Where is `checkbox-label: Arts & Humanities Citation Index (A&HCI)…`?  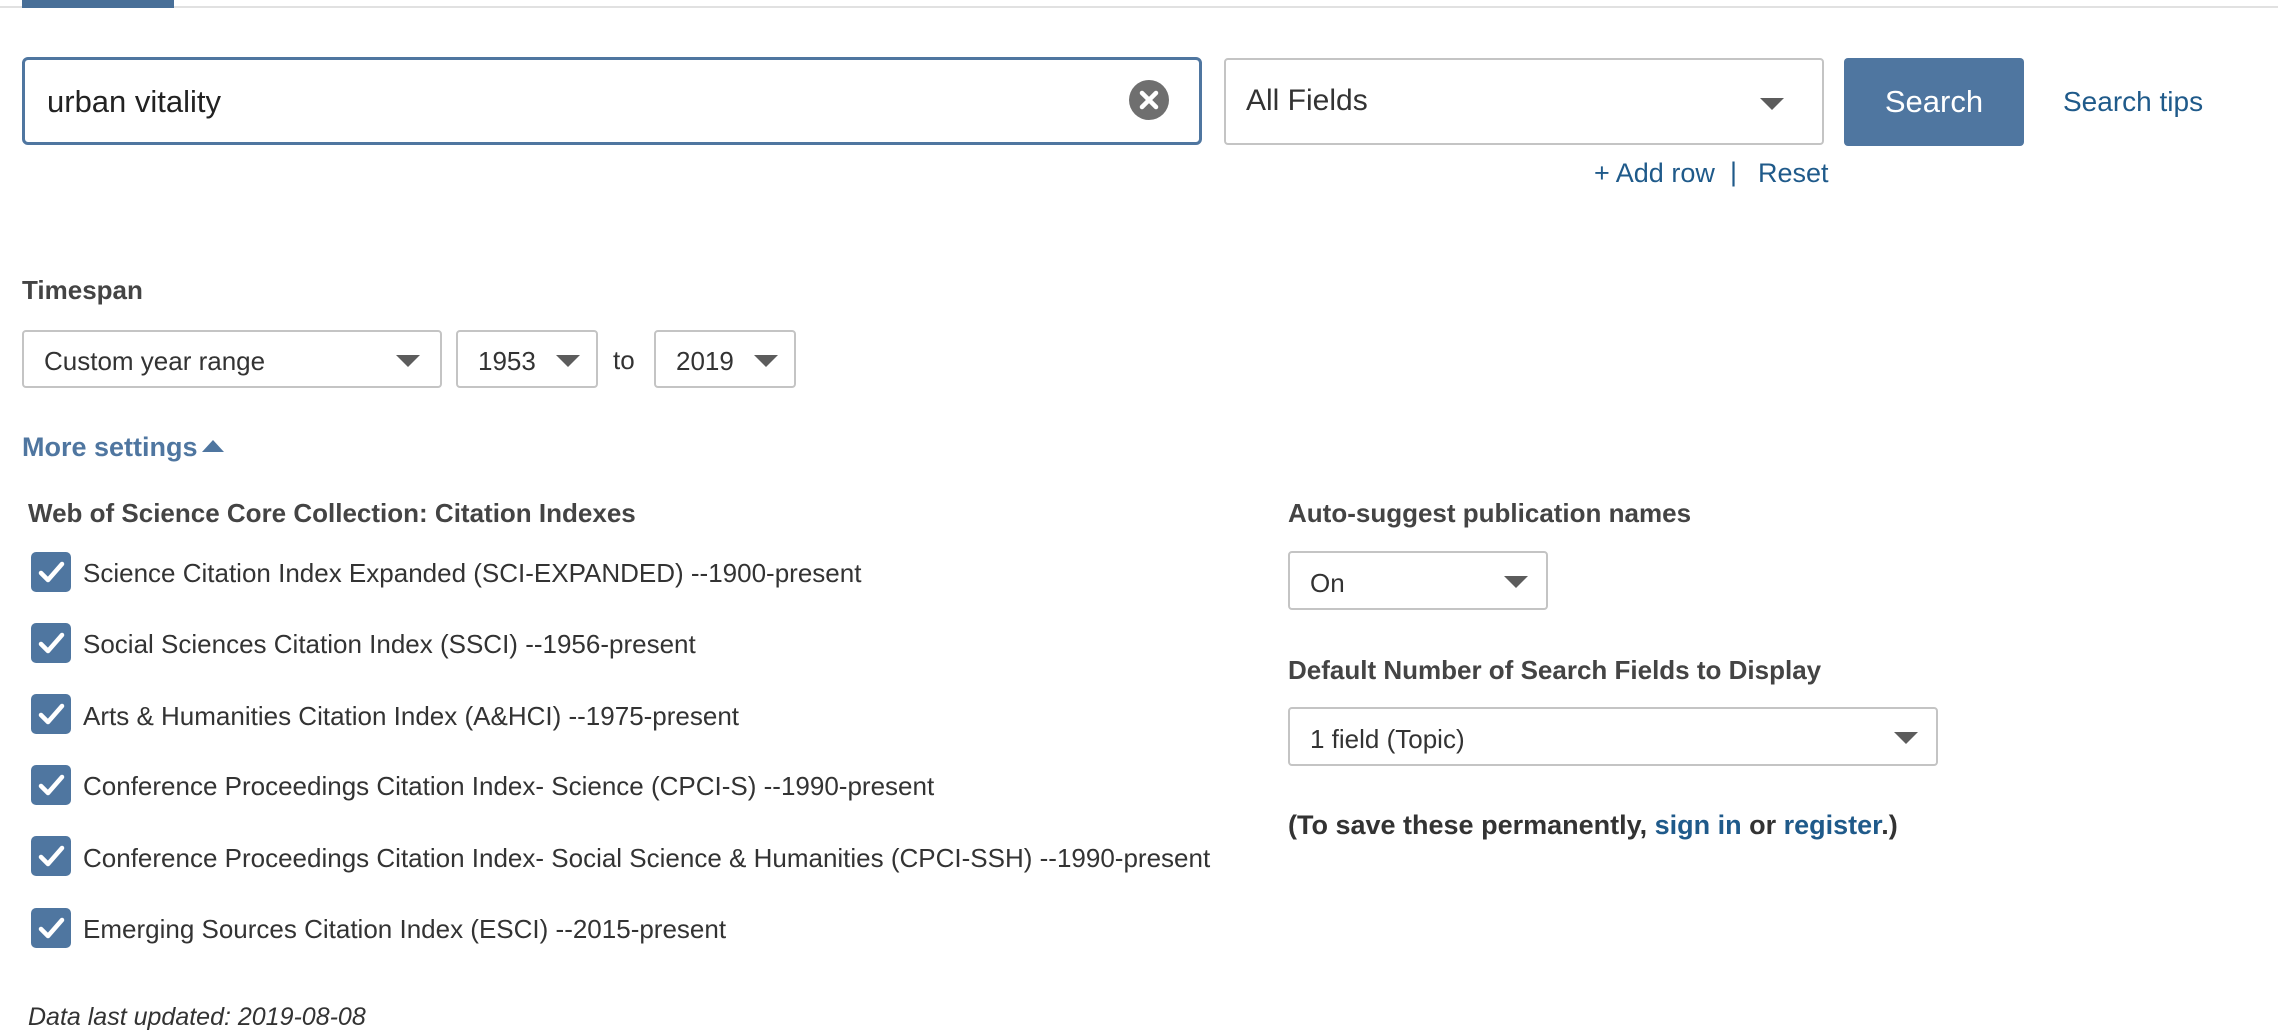 checkbox-label: Arts & Humanities Citation Index (A&HCI)… is located at coordinates (411, 716).